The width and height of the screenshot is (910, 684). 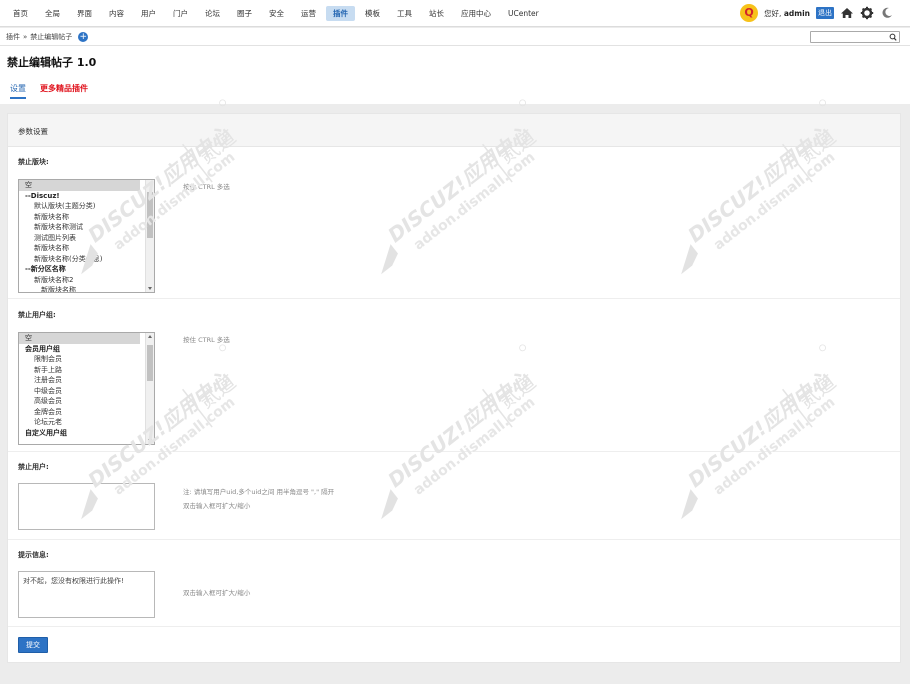 What do you see at coordinates (33, 555) in the screenshot?
I see `message-label: 提示信息:` at bounding box center [33, 555].